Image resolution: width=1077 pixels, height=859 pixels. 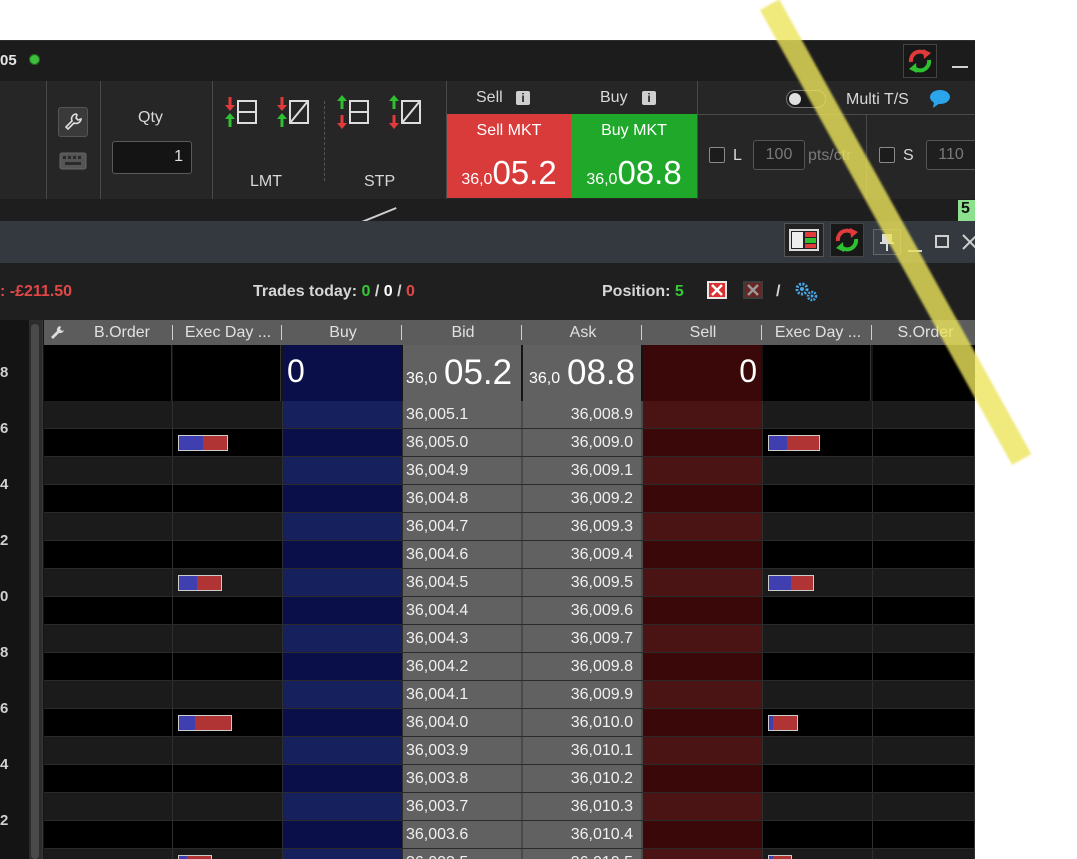 I want to click on ask-cell: 36,010.0, so click(x=583, y=722).